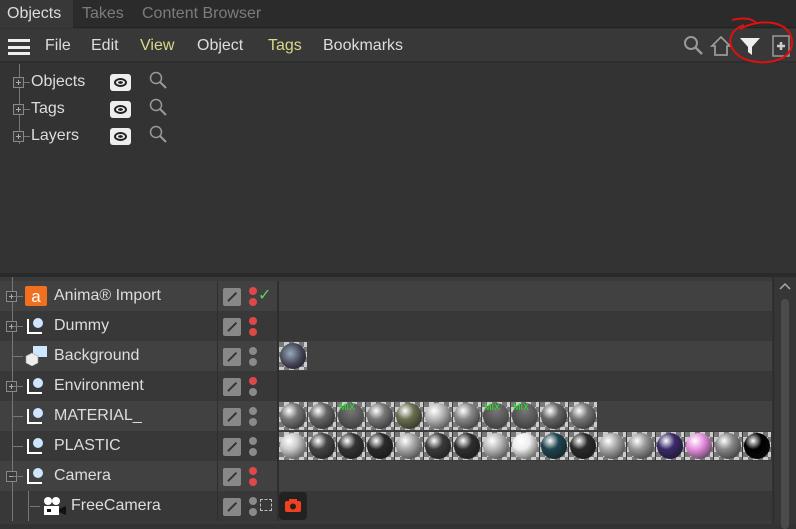 This screenshot has height=529, width=796. I want to click on object-row: MATERIAL_ MIX MIX MIX, so click(386, 414).